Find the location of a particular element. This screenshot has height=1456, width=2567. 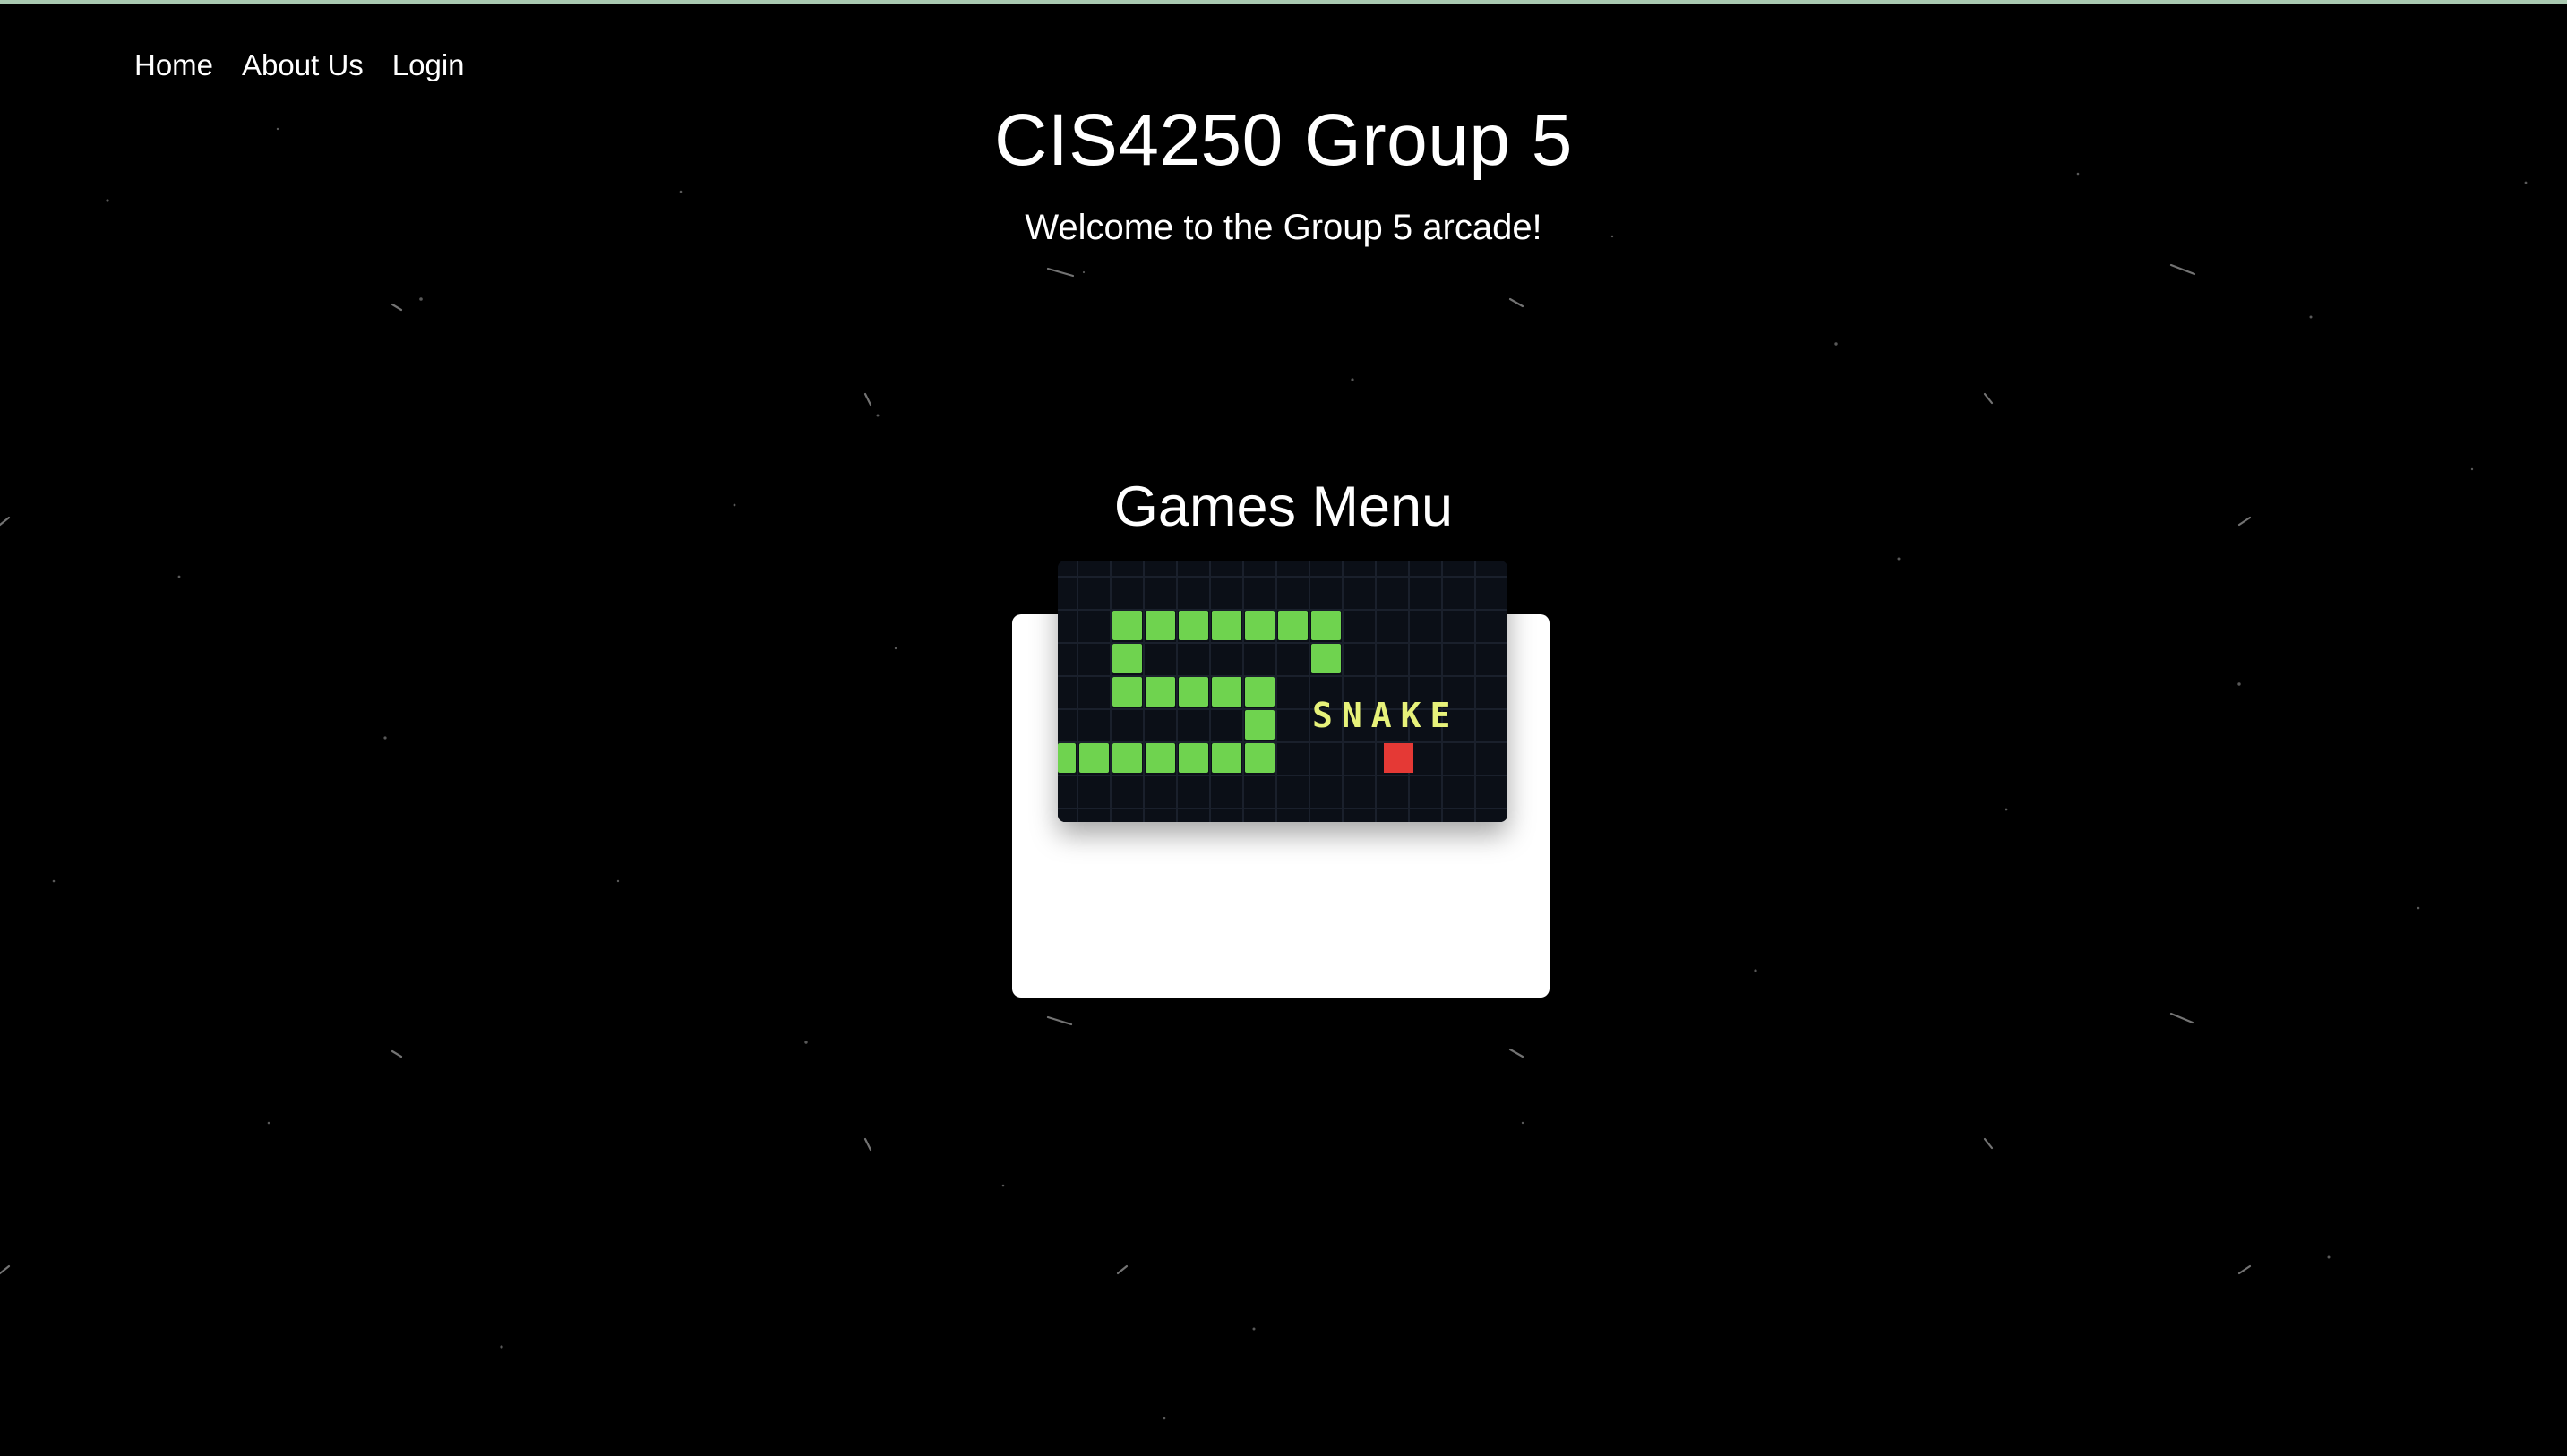

snake-food is located at coordinates (1398, 758).